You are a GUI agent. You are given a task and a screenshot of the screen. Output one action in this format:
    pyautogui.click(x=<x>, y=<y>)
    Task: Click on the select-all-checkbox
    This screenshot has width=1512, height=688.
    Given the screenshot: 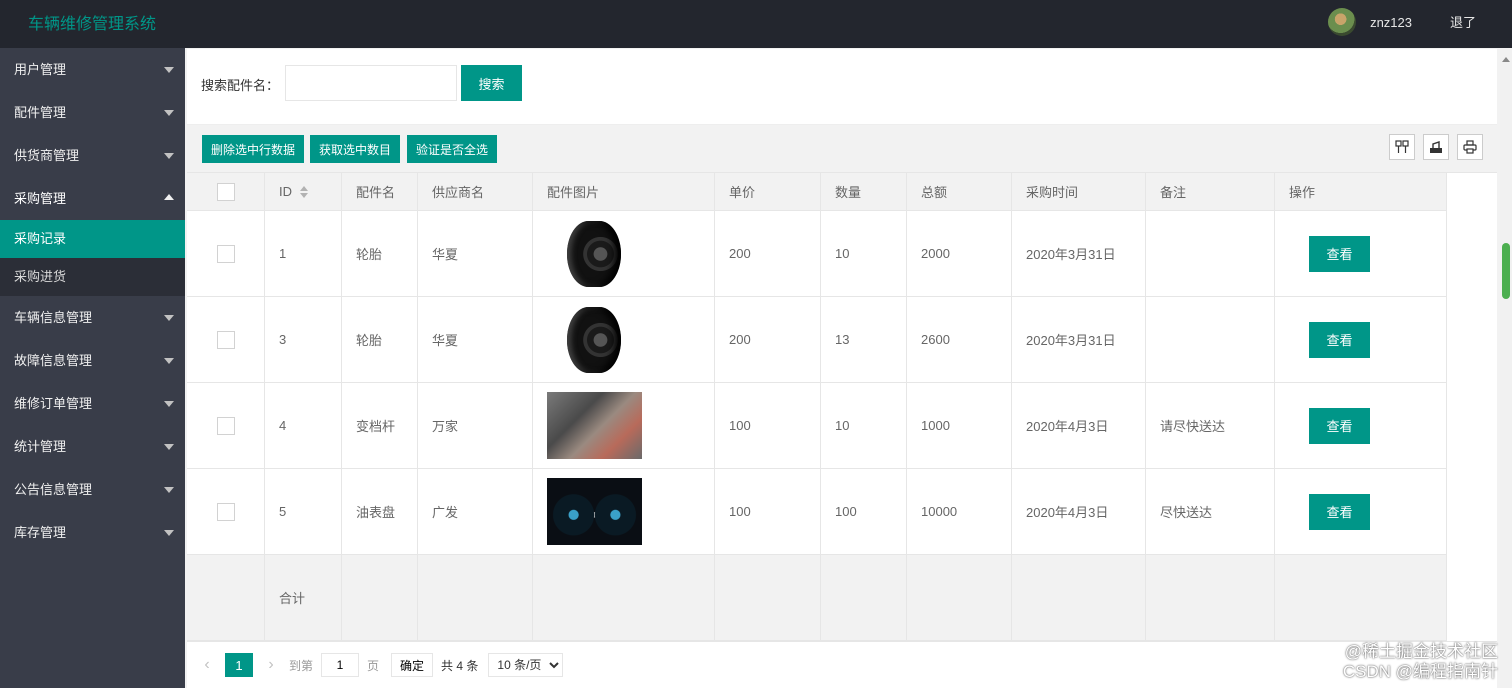 What is the action you would take?
    pyautogui.click(x=226, y=191)
    